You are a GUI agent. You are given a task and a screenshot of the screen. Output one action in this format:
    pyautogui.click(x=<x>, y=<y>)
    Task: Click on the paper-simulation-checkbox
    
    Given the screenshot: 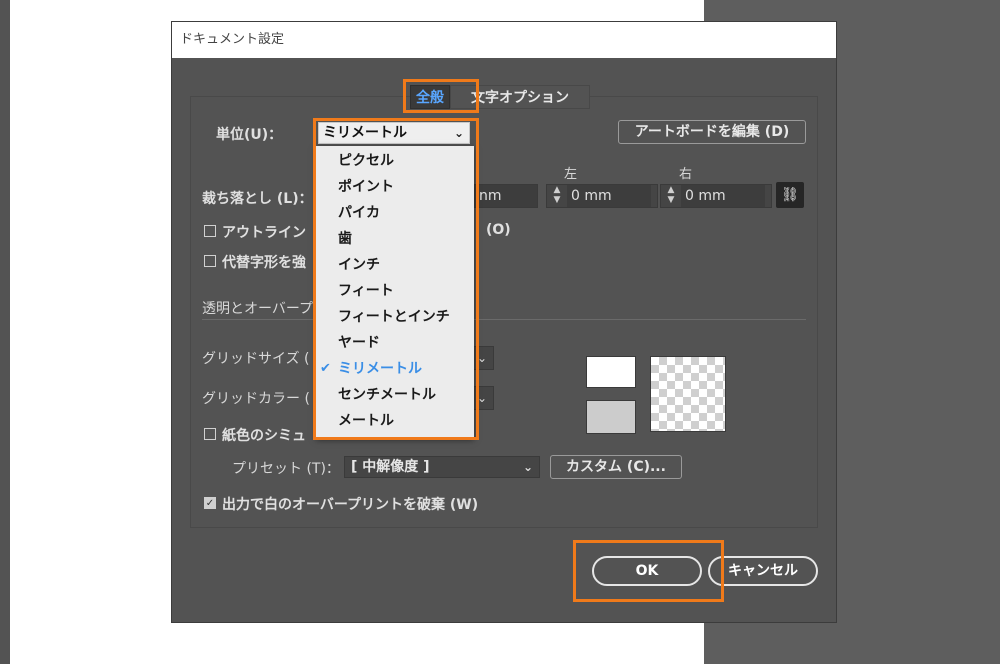 What is the action you would take?
    pyautogui.click(x=210, y=434)
    